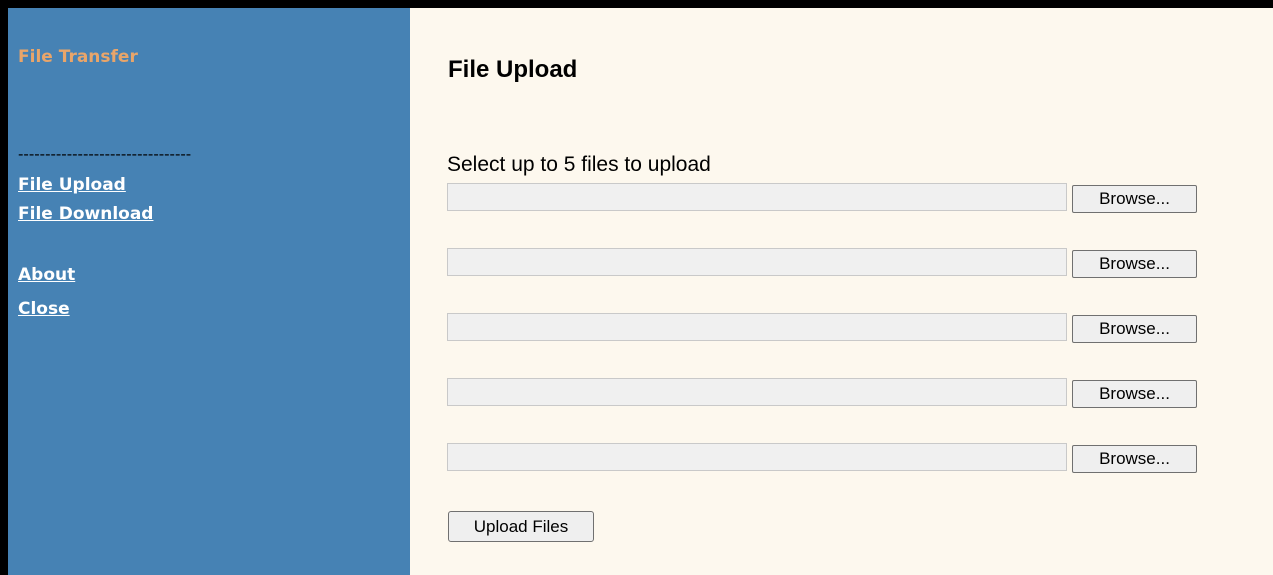 This screenshot has height=575, width=1273. Describe the element at coordinates (521, 526) in the screenshot. I see `upload-files-button: Upload Files` at that location.